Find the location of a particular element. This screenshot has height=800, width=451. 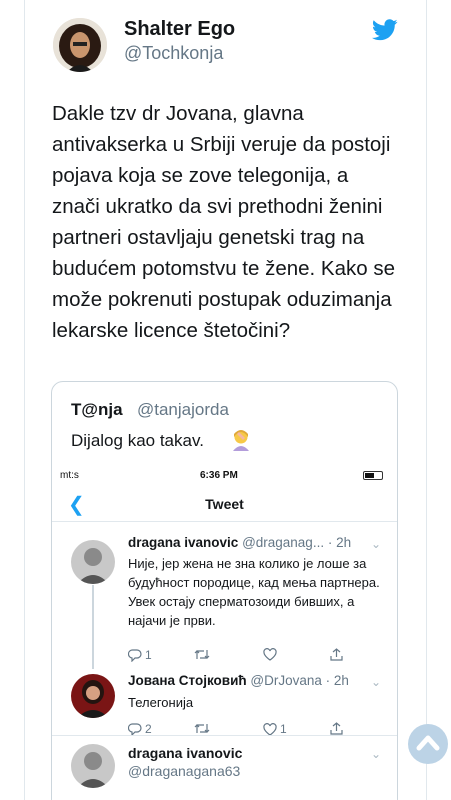

like-action: 1 is located at coordinates (275, 729).